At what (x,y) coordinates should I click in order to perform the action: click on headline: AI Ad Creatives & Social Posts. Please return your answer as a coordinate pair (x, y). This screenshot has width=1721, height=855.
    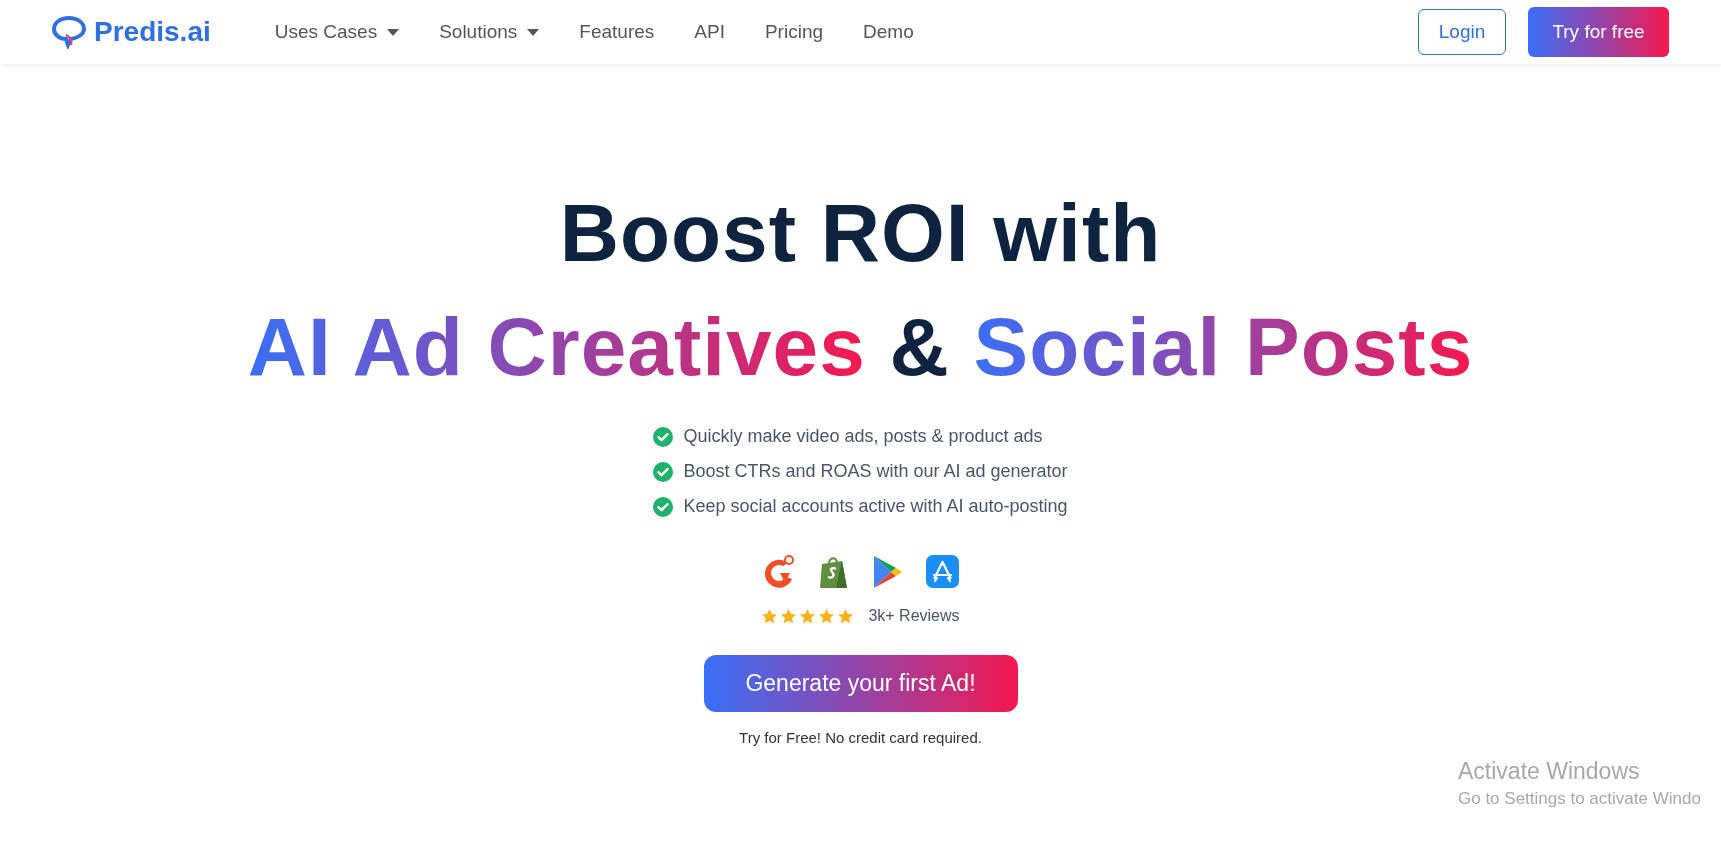
    Looking at the image, I should click on (860, 347).